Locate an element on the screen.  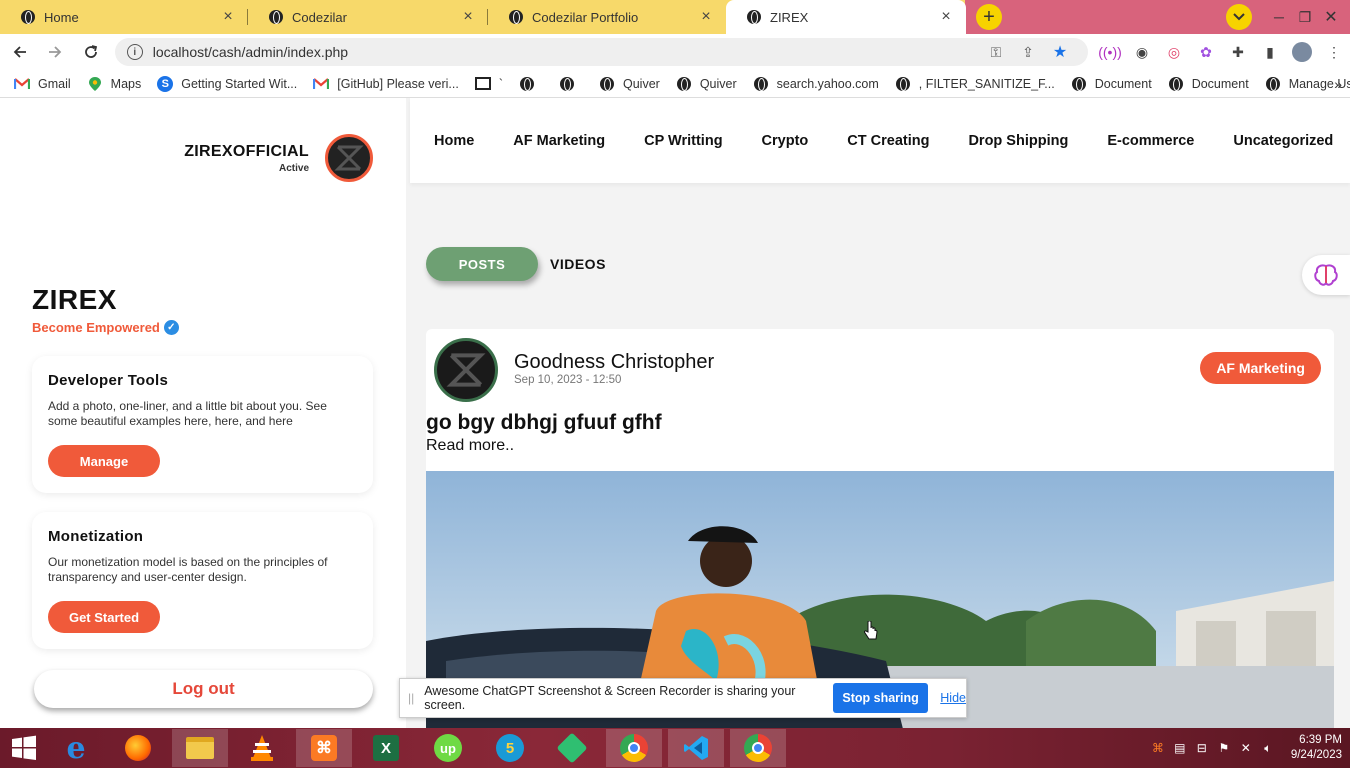
tab-title: Codezilar is located at coordinates (319, 17).